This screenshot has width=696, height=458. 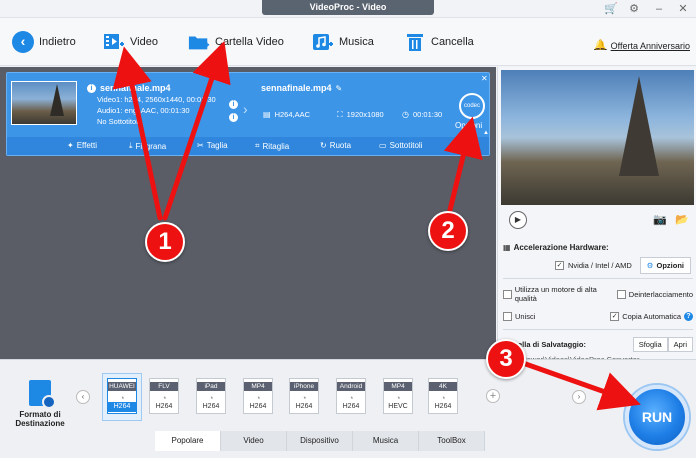 What do you see at coordinates (147, 146) in the screenshot?
I see `watermark-button: ⤓ Filigrana` at bounding box center [147, 146].